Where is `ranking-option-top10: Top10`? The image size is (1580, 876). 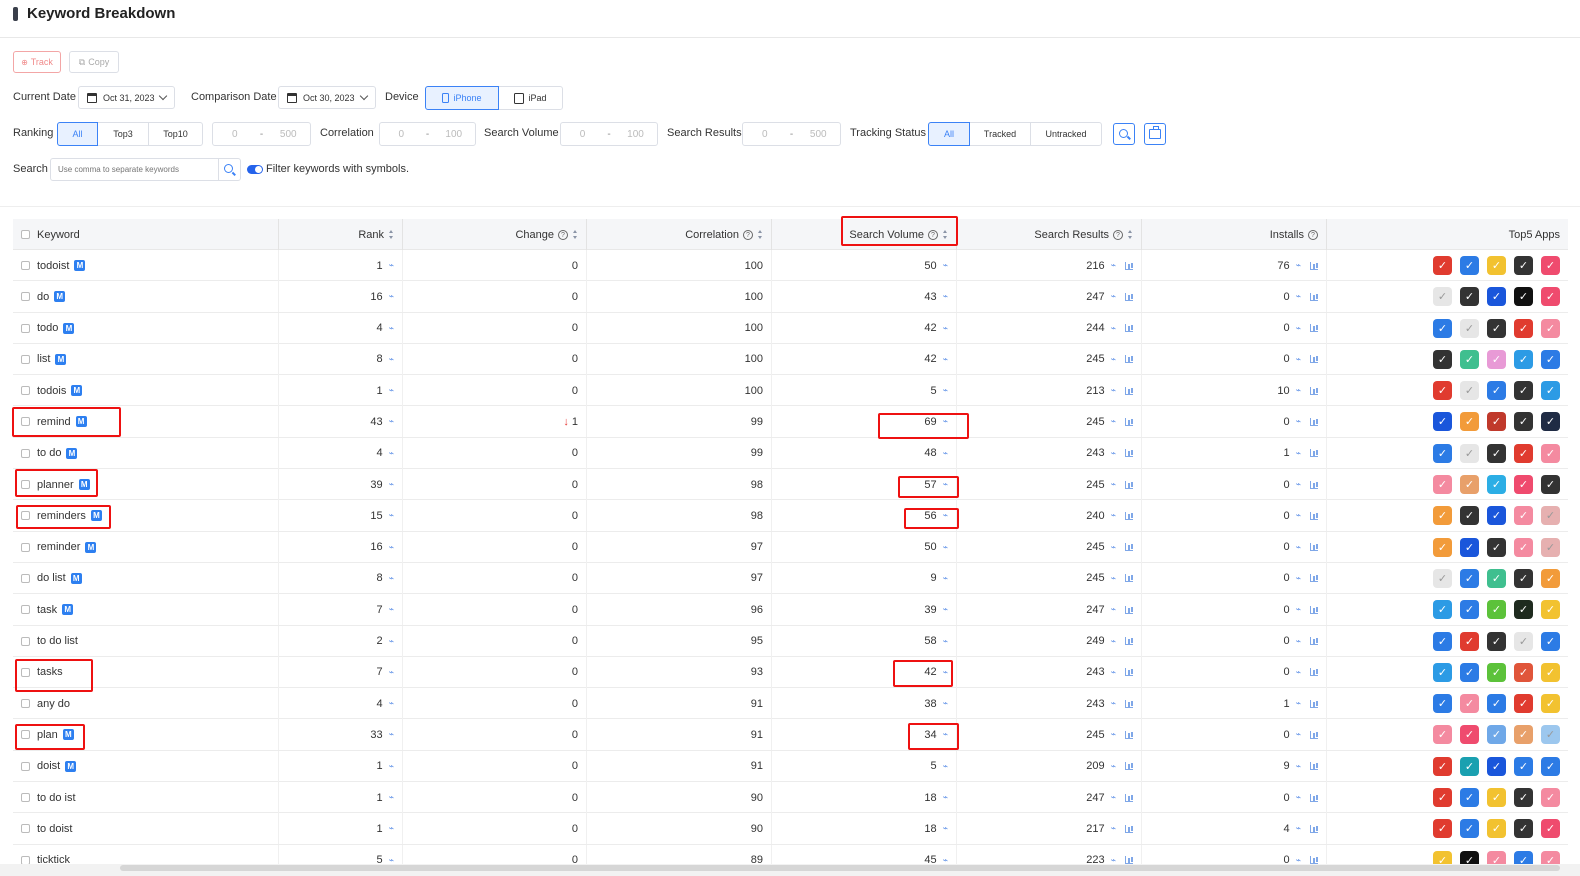
ranking-option-top10: Top10 is located at coordinates (175, 134).